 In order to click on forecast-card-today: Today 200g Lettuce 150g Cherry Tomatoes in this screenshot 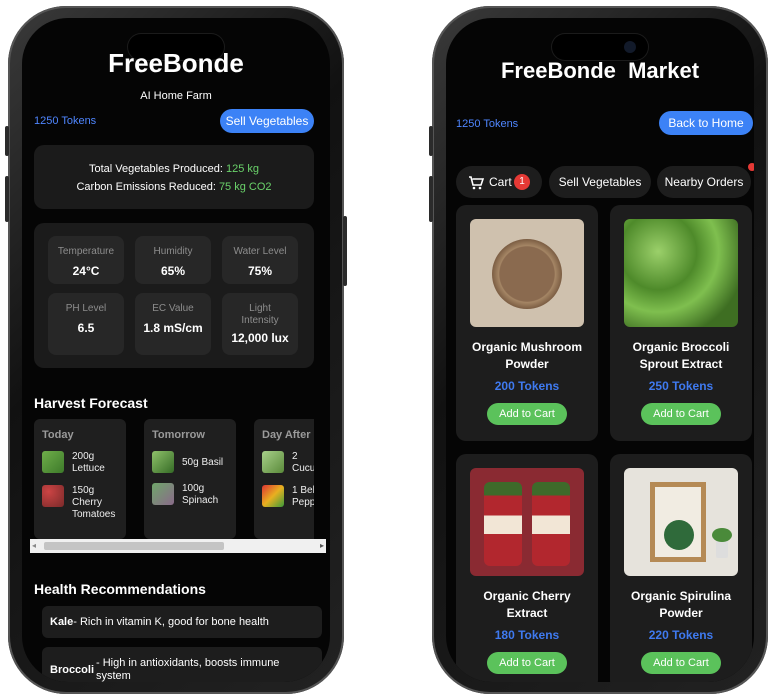, I will do `click(80, 479)`.